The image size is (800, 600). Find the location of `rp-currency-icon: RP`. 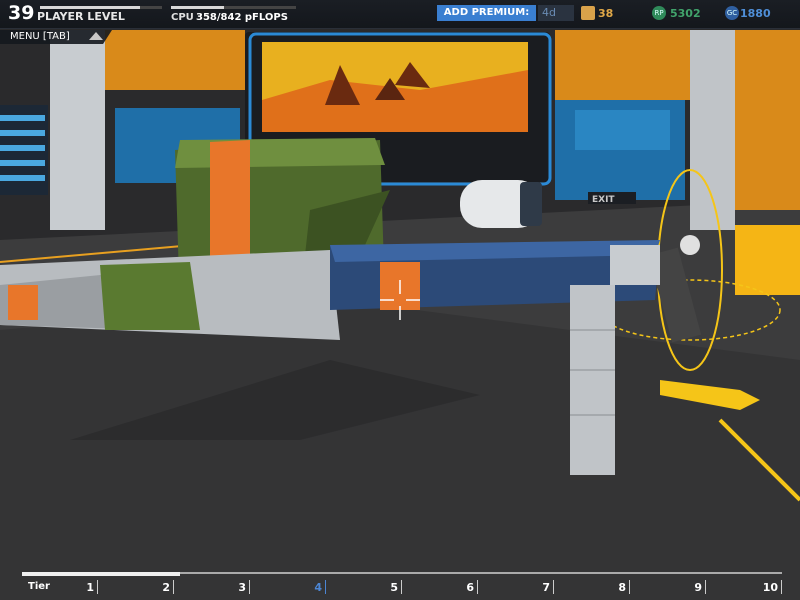

rp-currency-icon: RP is located at coordinates (659, 13).